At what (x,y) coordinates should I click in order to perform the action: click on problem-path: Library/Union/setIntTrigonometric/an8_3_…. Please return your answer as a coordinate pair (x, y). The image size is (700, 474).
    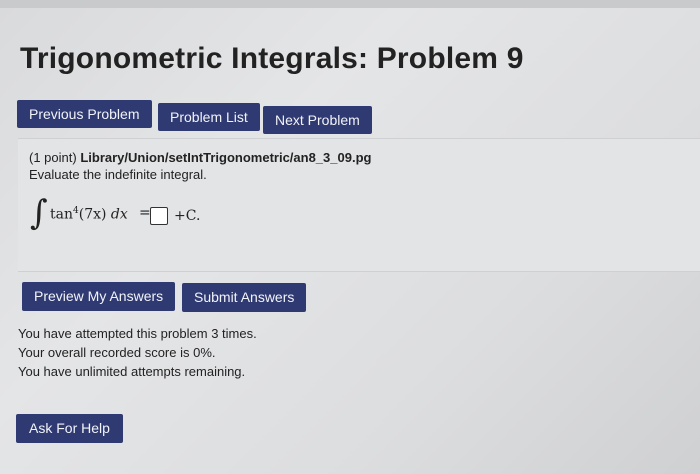
    Looking at the image, I should click on (226, 157).